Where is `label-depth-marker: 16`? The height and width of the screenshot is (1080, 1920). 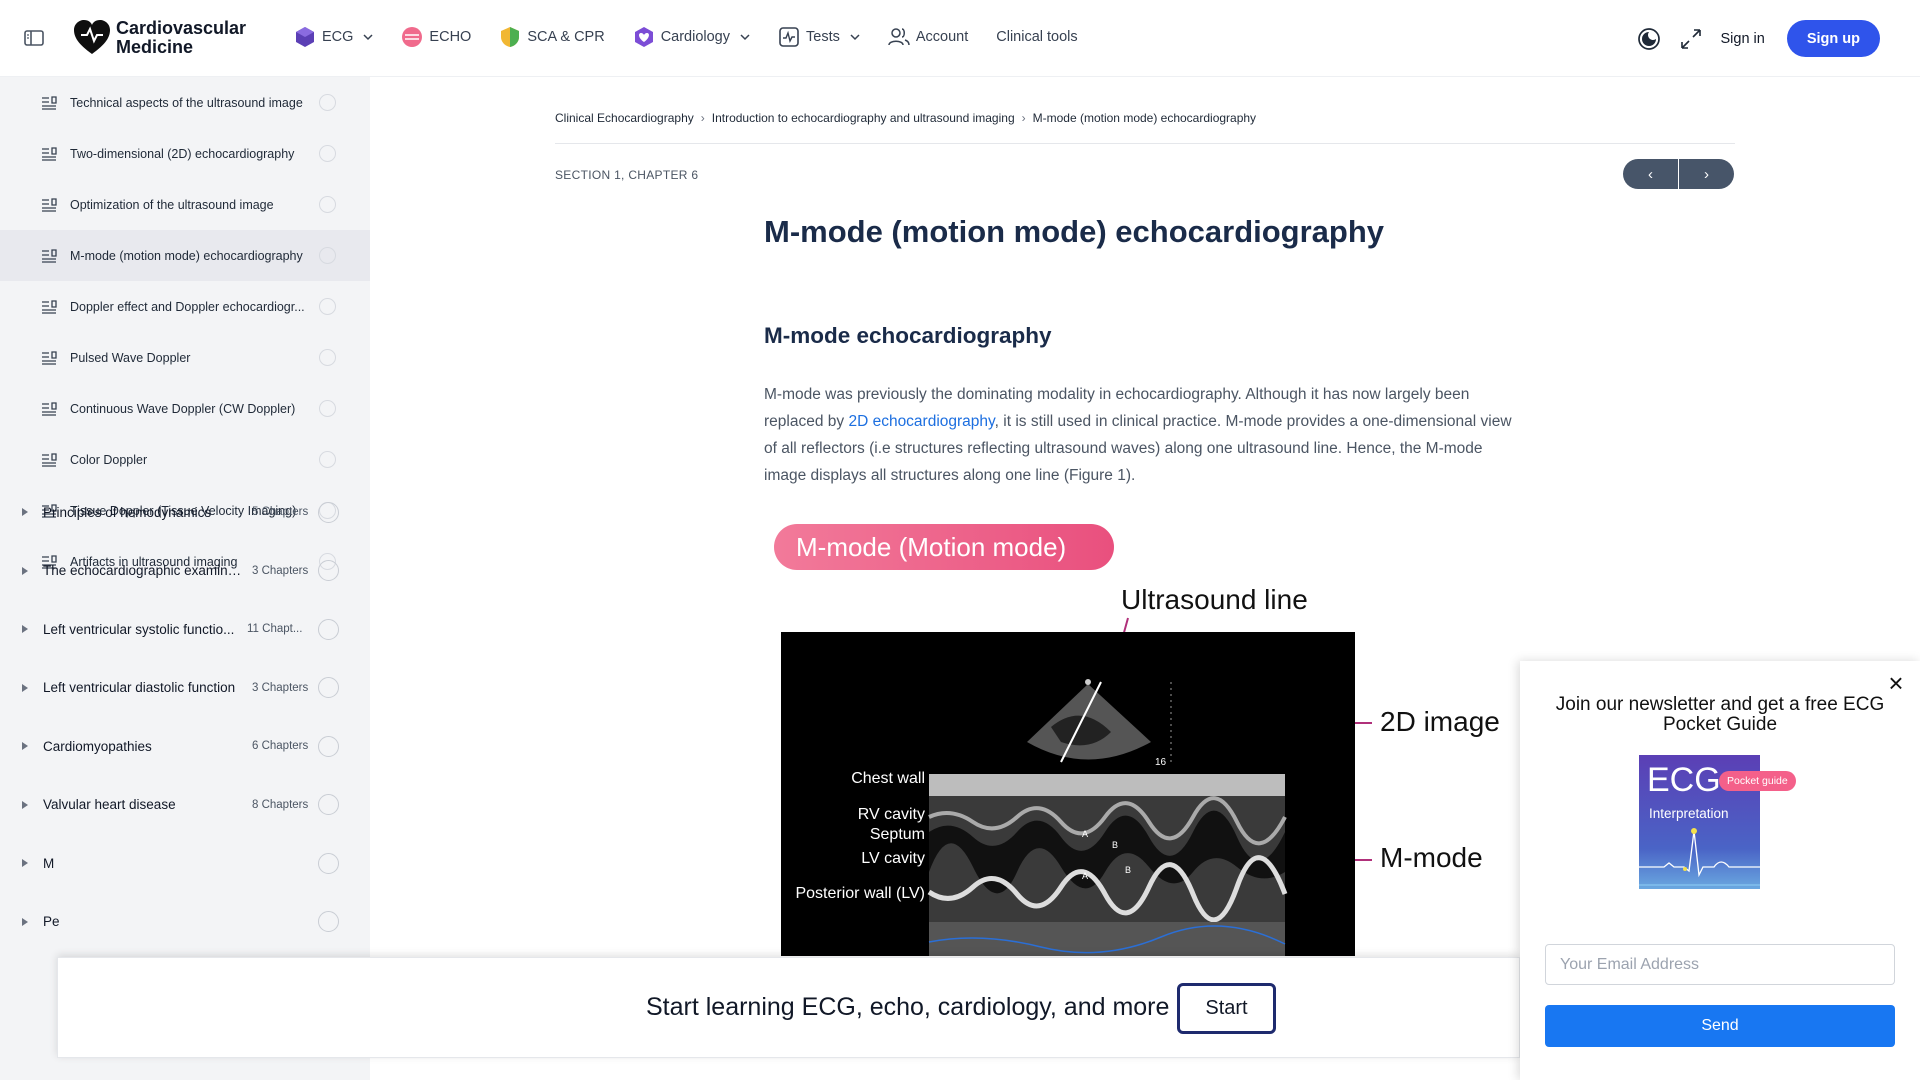 label-depth-marker: 16 is located at coordinates (1161, 762).